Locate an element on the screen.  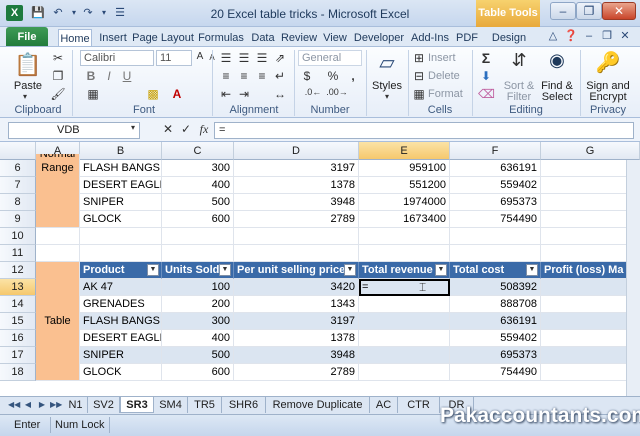
row-header-10: 10 is located at coordinates (18, 236).